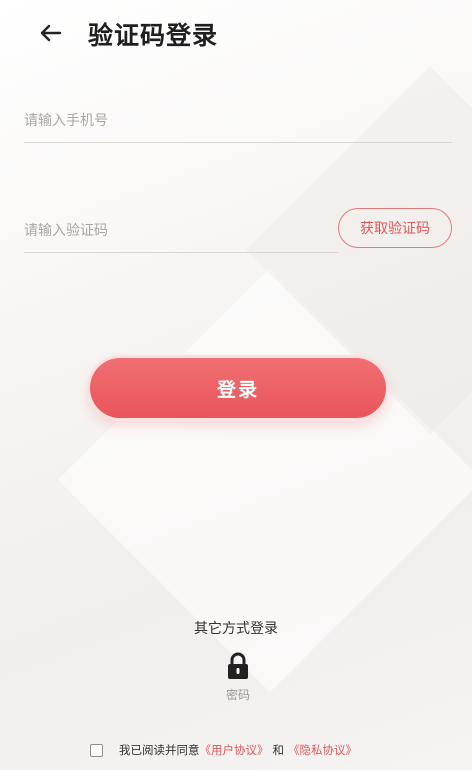 The width and height of the screenshot is (472, 770). Describe the element at coordinates (159, 750) in the screenshot. I see `agreement-prefix: 我已阅读并同意` at that location.